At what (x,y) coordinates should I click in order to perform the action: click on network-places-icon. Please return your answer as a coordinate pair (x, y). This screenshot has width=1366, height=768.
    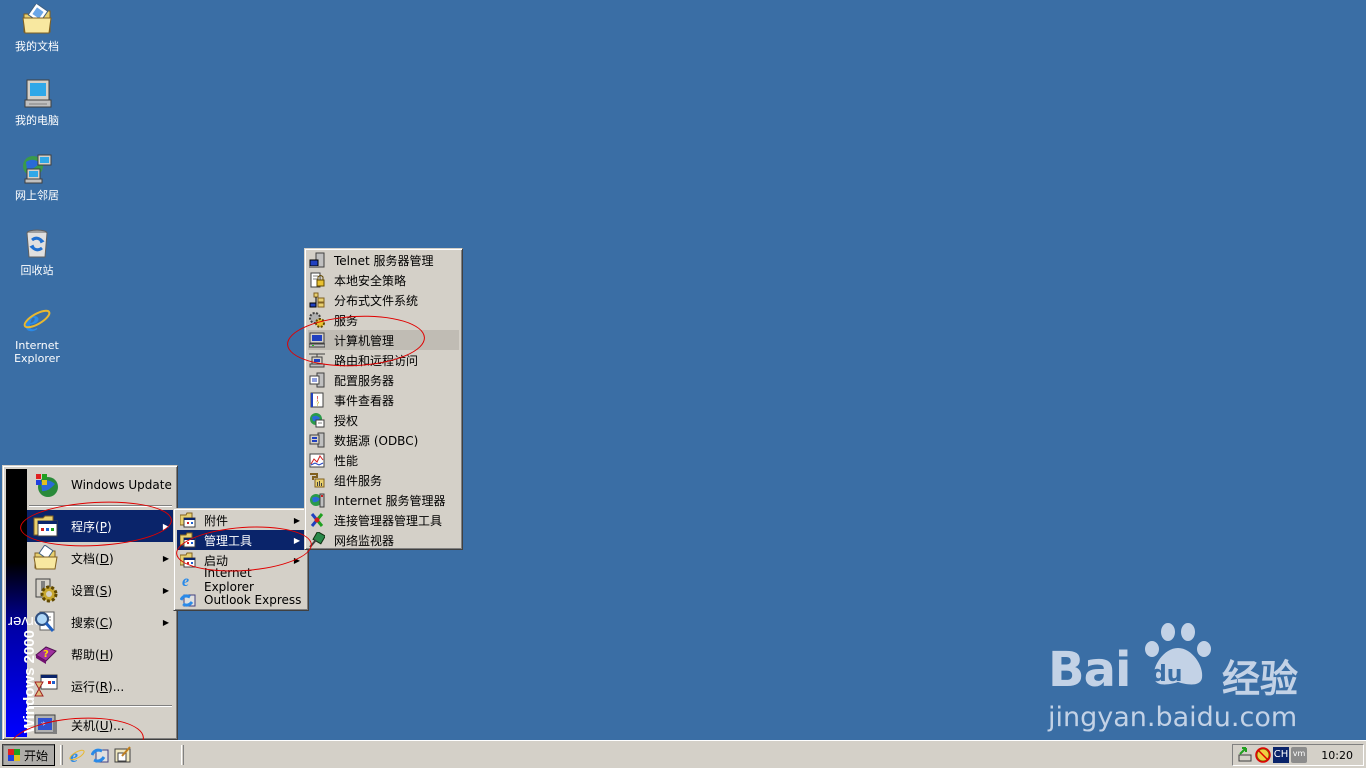
    Looking at the image, I should click on (37, 169).